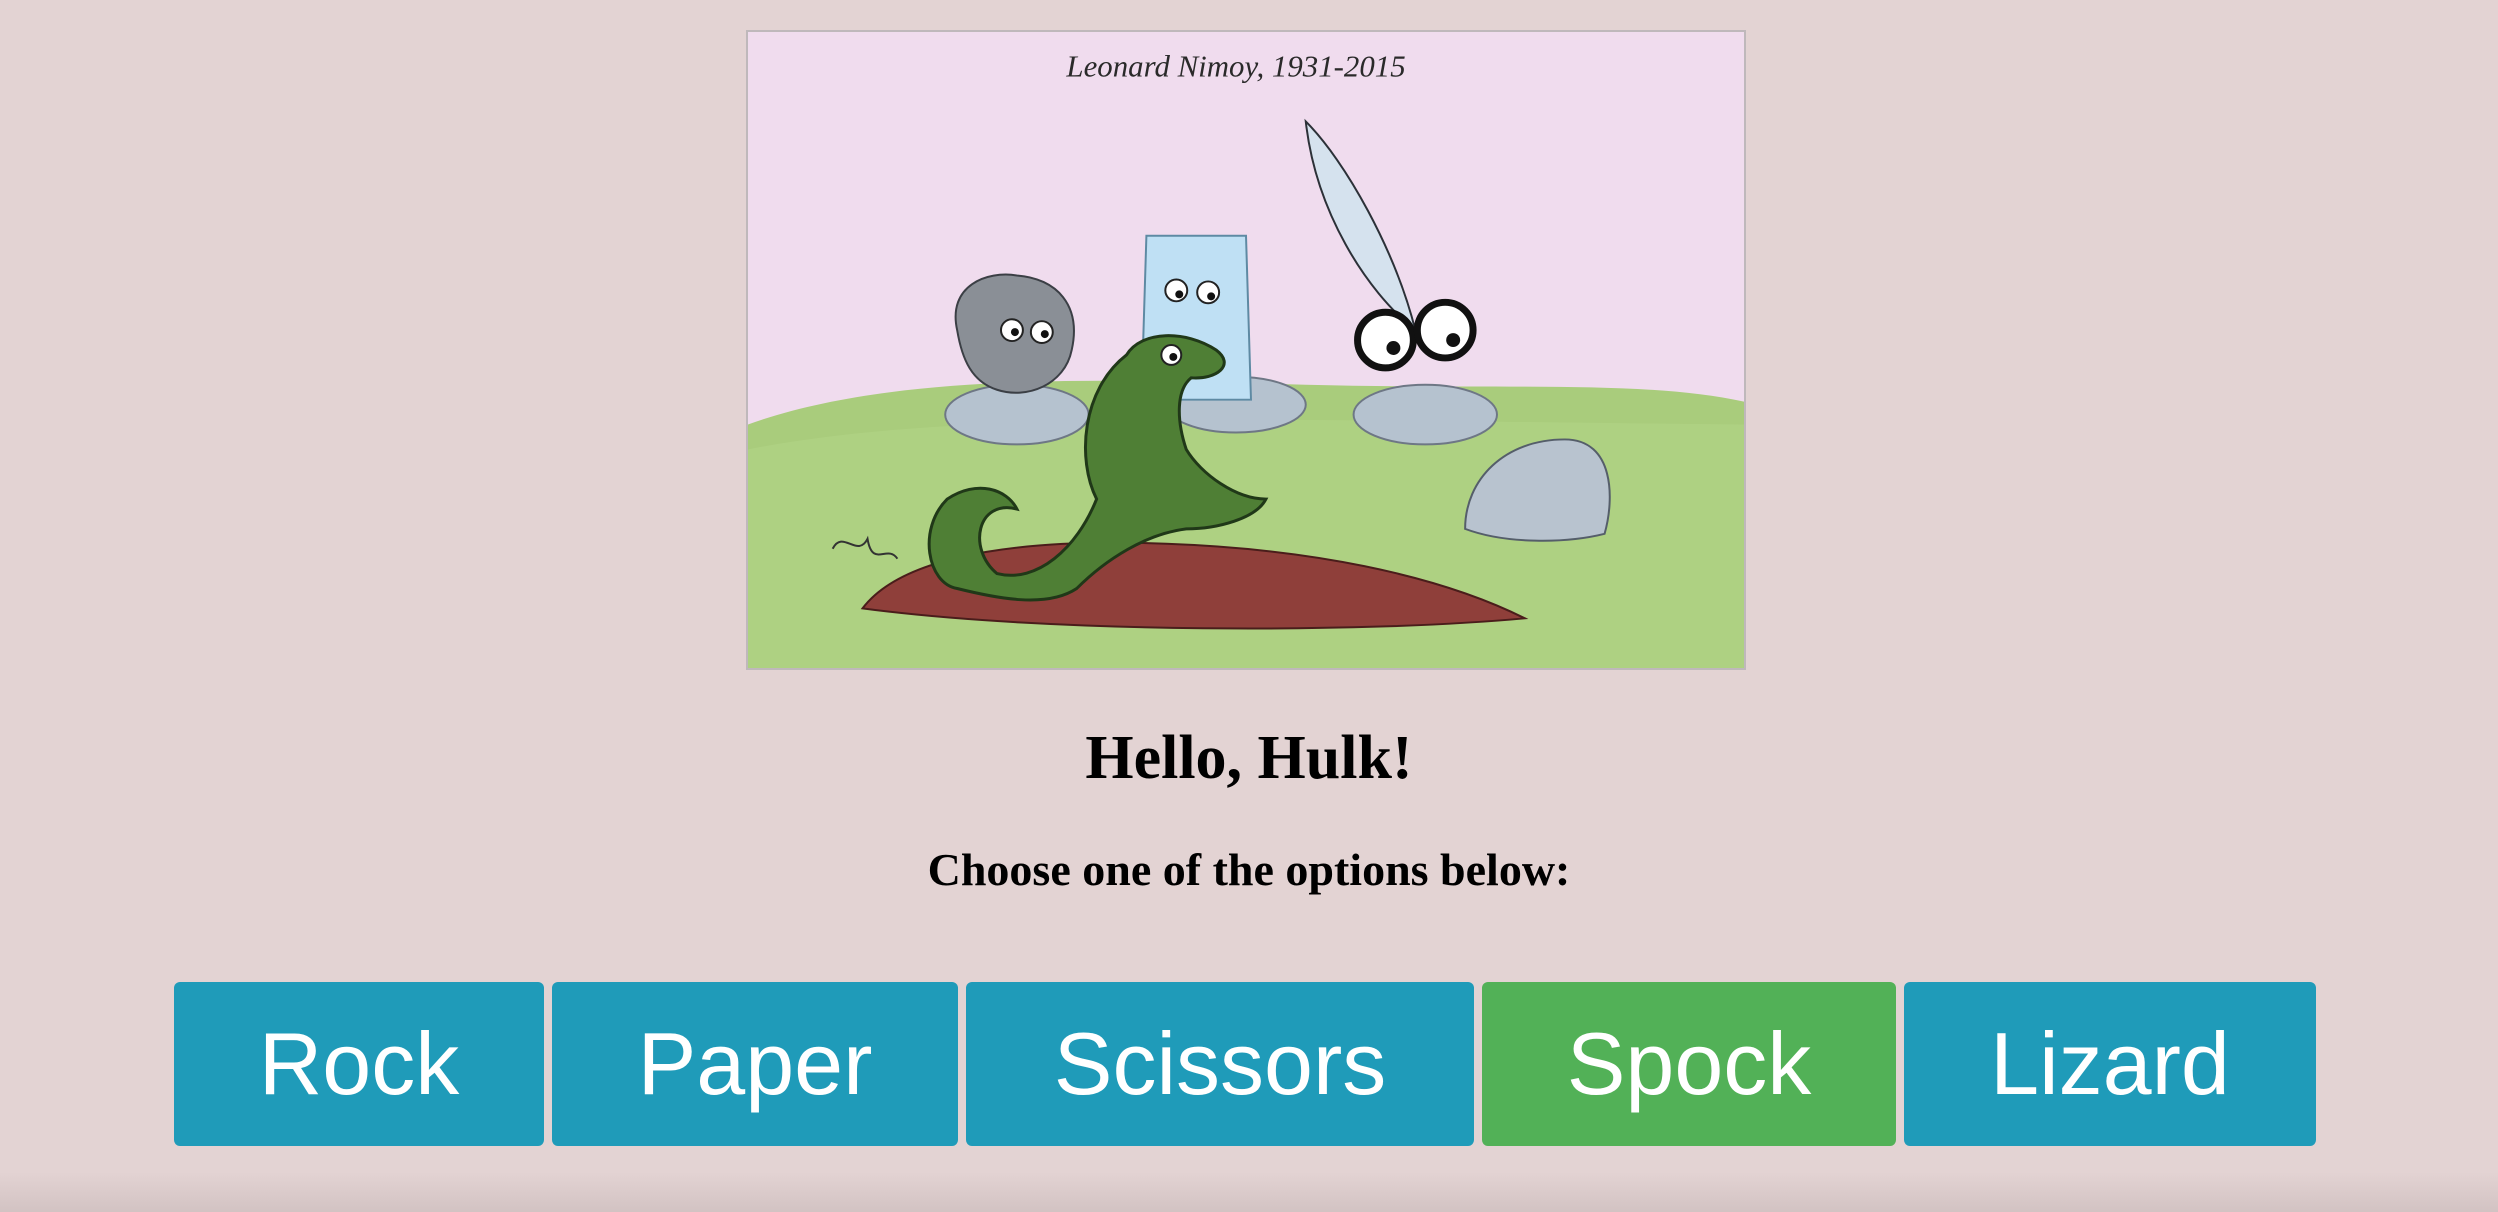 Image resolution: width=2498 pixels, height=1212 pixels. Describe the element at coordinates (1235, 67) in the screenshot. I see `illustration-caption: Leonard Nimoy, 1931-2015` at that location.